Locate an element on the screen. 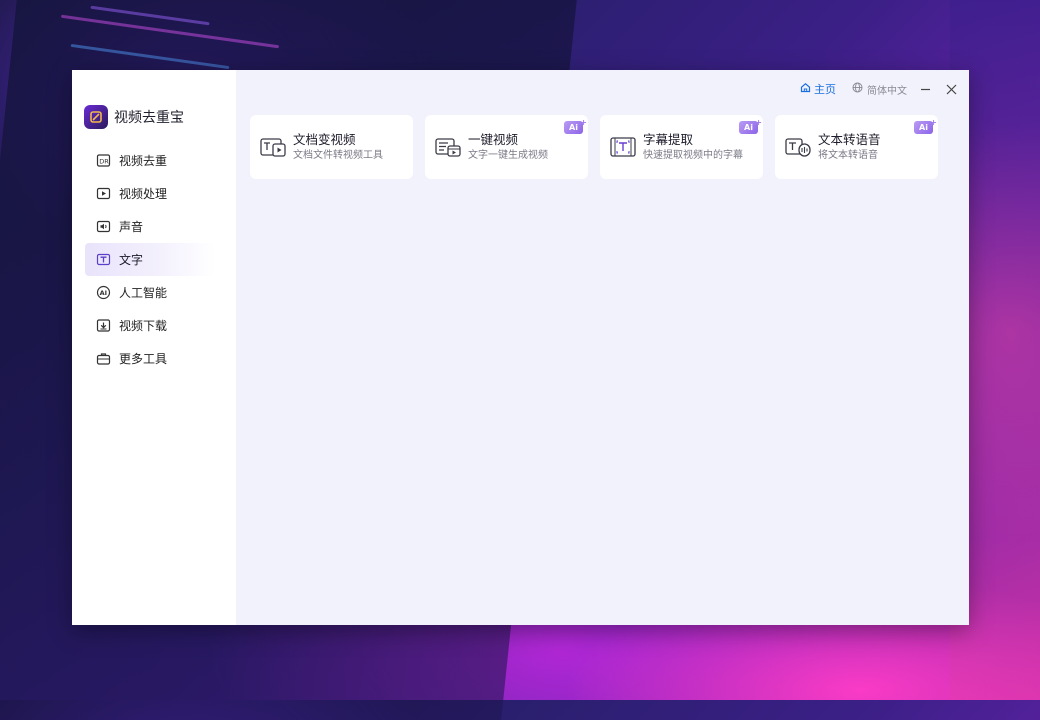 This screenshot has height=720, width=1040. sidebar-item-label: 视频下载 is located at coordinates (143, 326).